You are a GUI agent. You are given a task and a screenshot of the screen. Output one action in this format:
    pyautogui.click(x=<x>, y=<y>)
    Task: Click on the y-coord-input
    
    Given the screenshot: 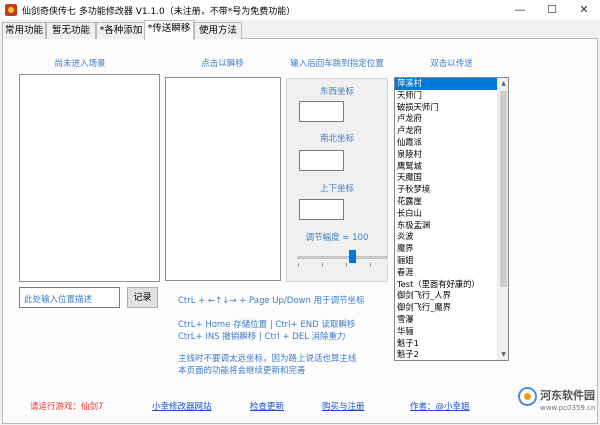 What is the action you would take?
    pyautogui.click(x=321, y=160)
    